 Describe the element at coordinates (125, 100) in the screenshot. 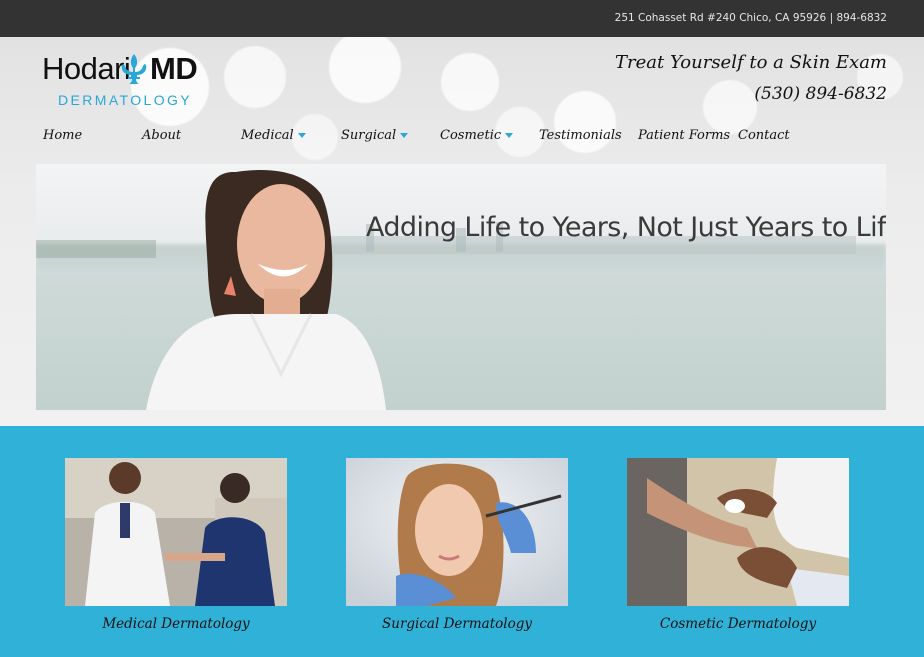

I see `logo-subtitle: DERMATOLOGY` at that location.